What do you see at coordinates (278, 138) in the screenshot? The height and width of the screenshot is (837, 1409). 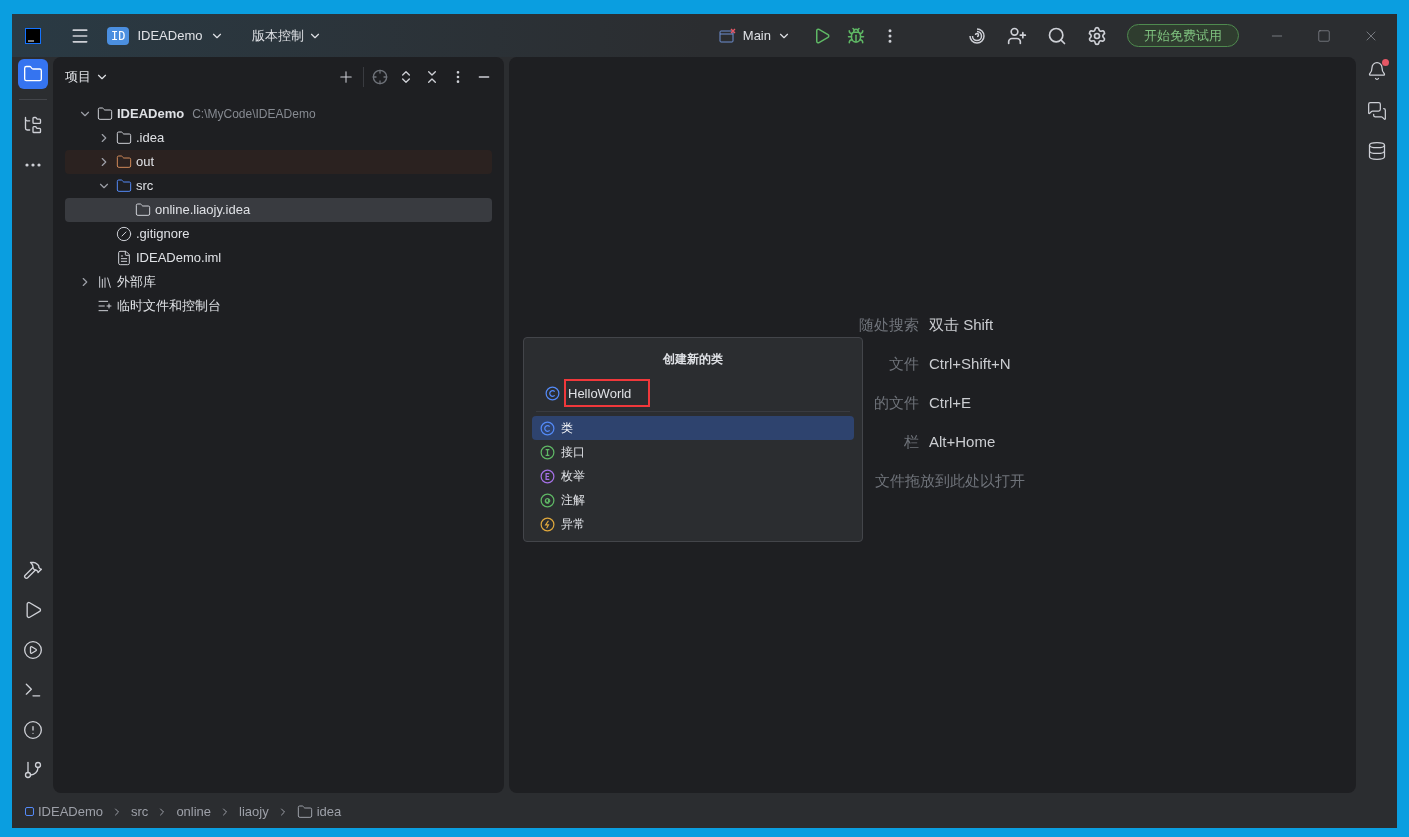 I see `tree-item: .idea` at bounding box center [278, 138].